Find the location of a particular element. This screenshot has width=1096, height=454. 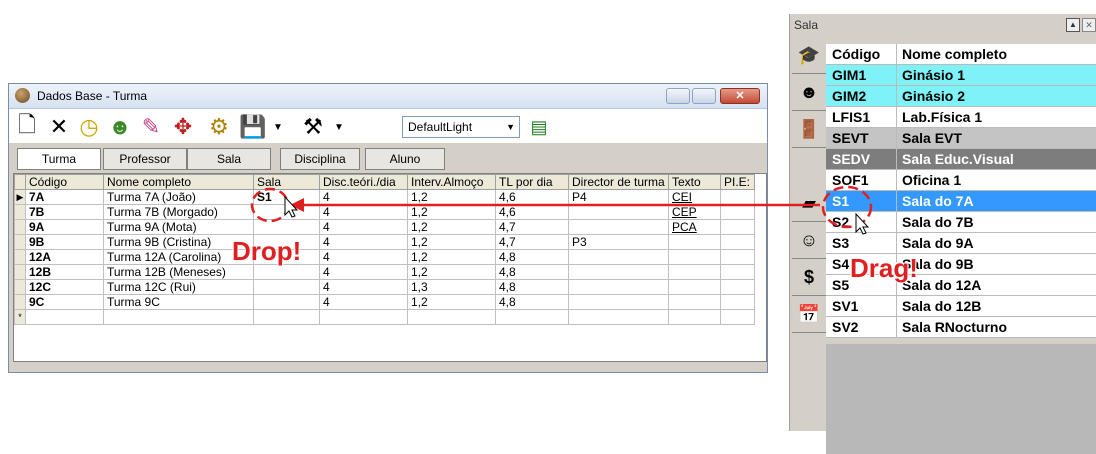

drag-source-circle is located at coordinates (847, 207).